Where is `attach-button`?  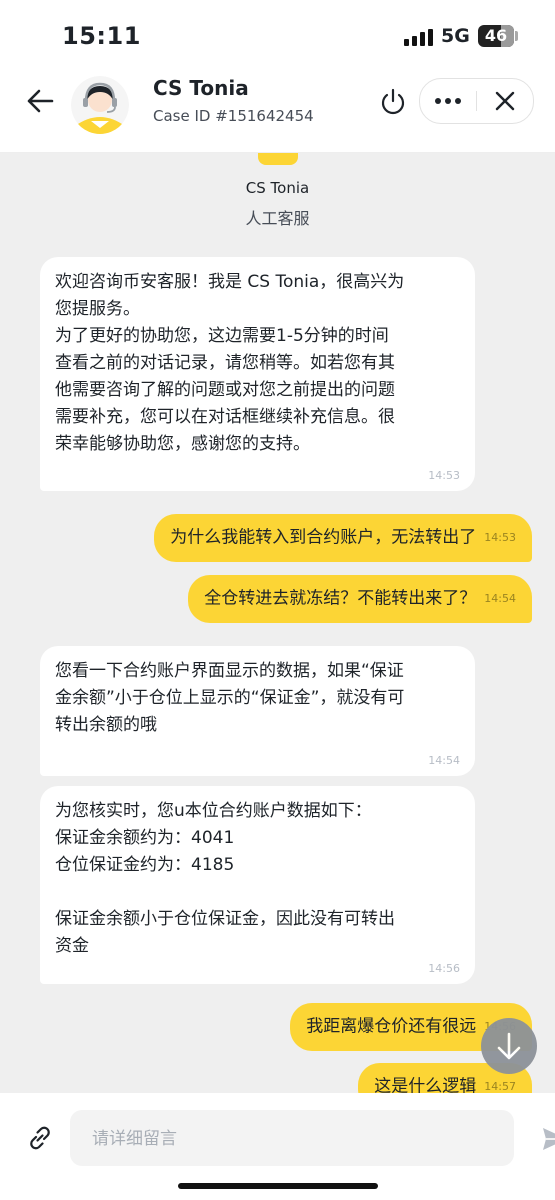
attach-button is located at coordinates (40, 1138).